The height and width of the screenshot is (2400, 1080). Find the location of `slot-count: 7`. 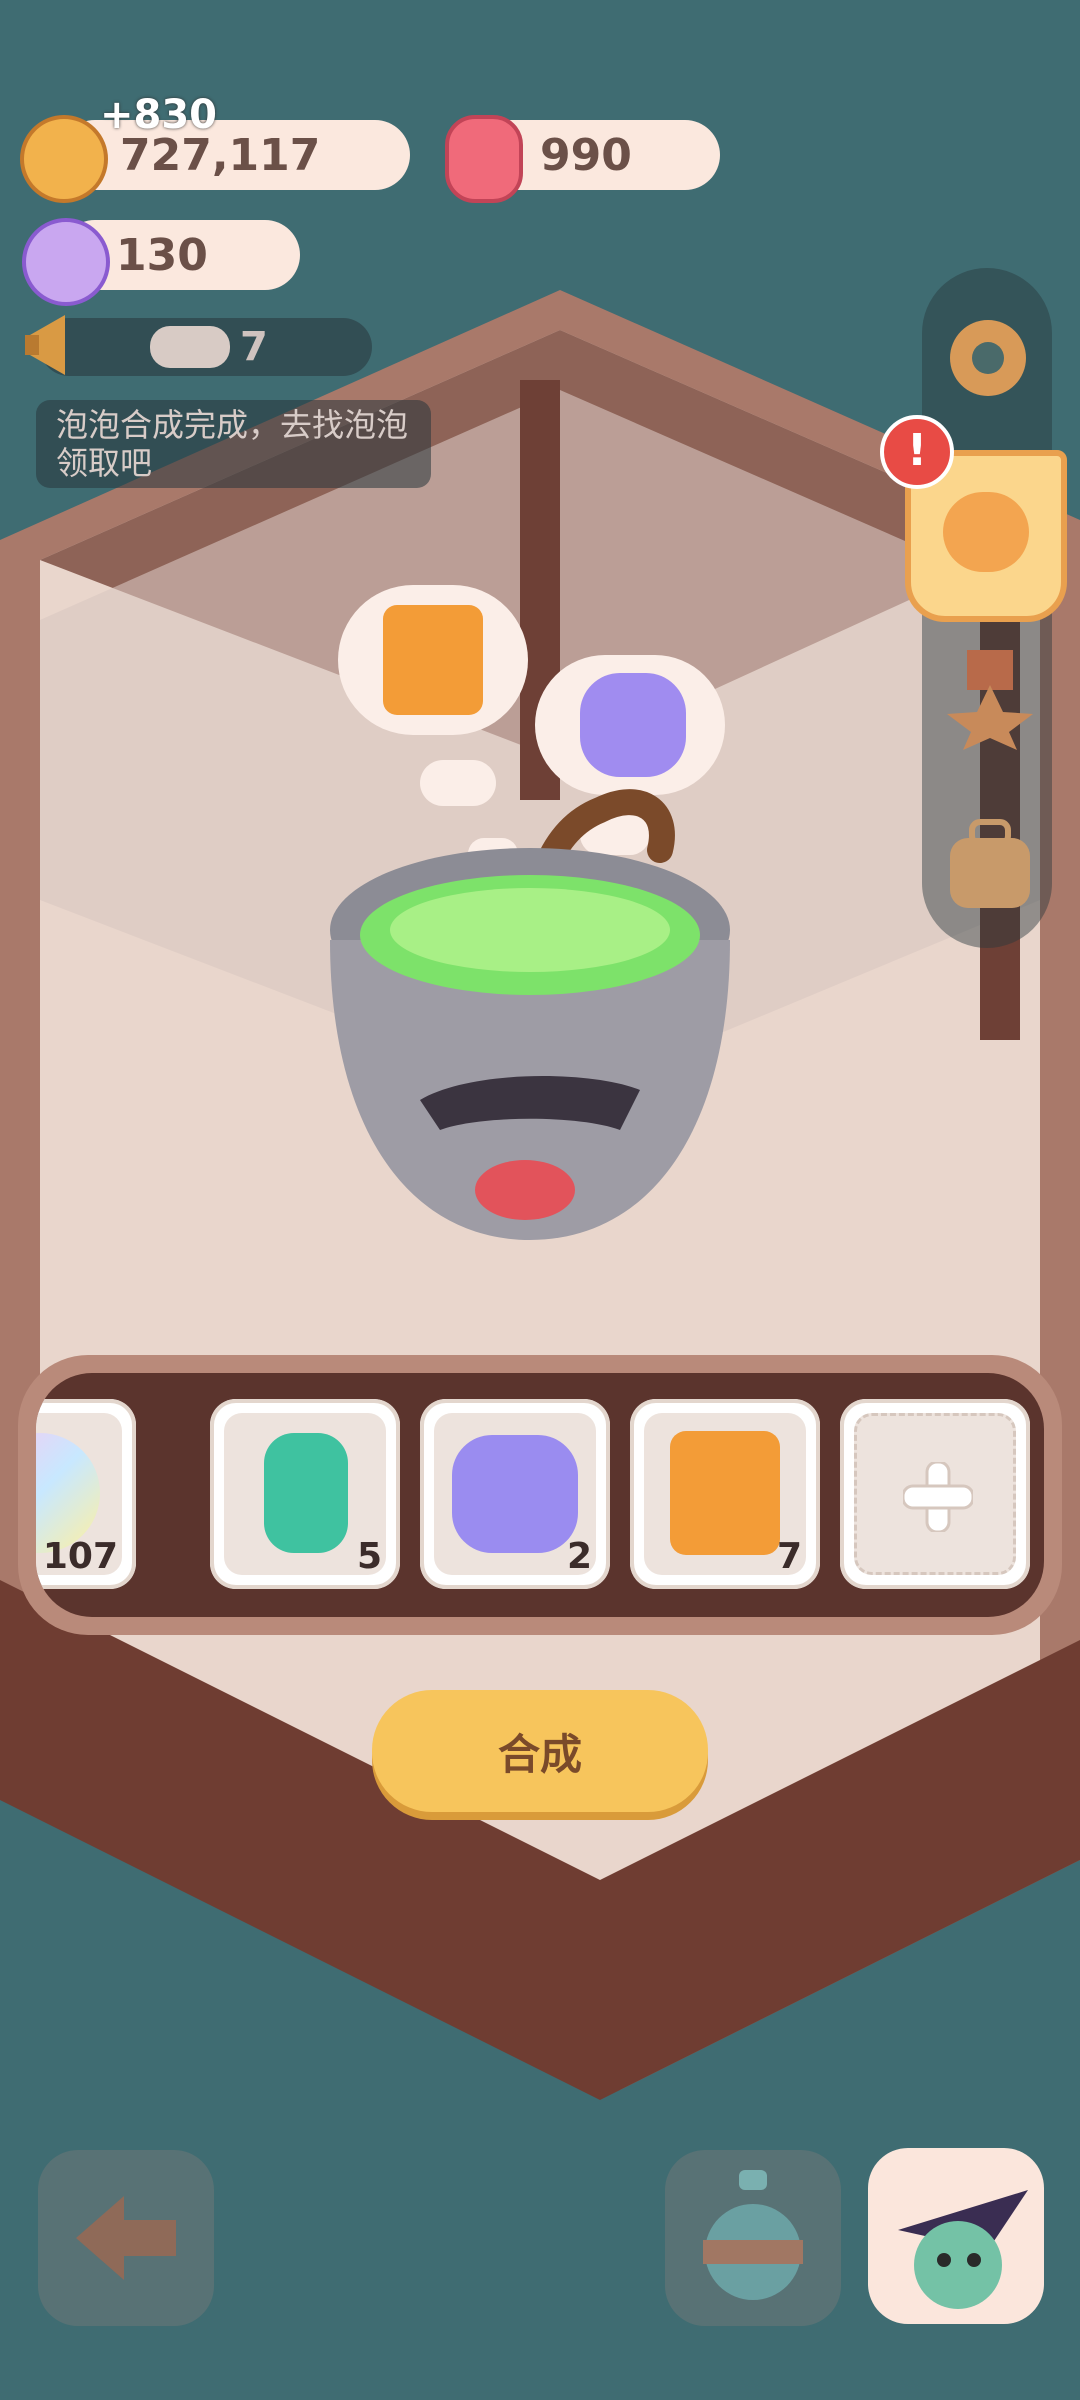

slot-count: 7 is located at coordinates (789, 1556).